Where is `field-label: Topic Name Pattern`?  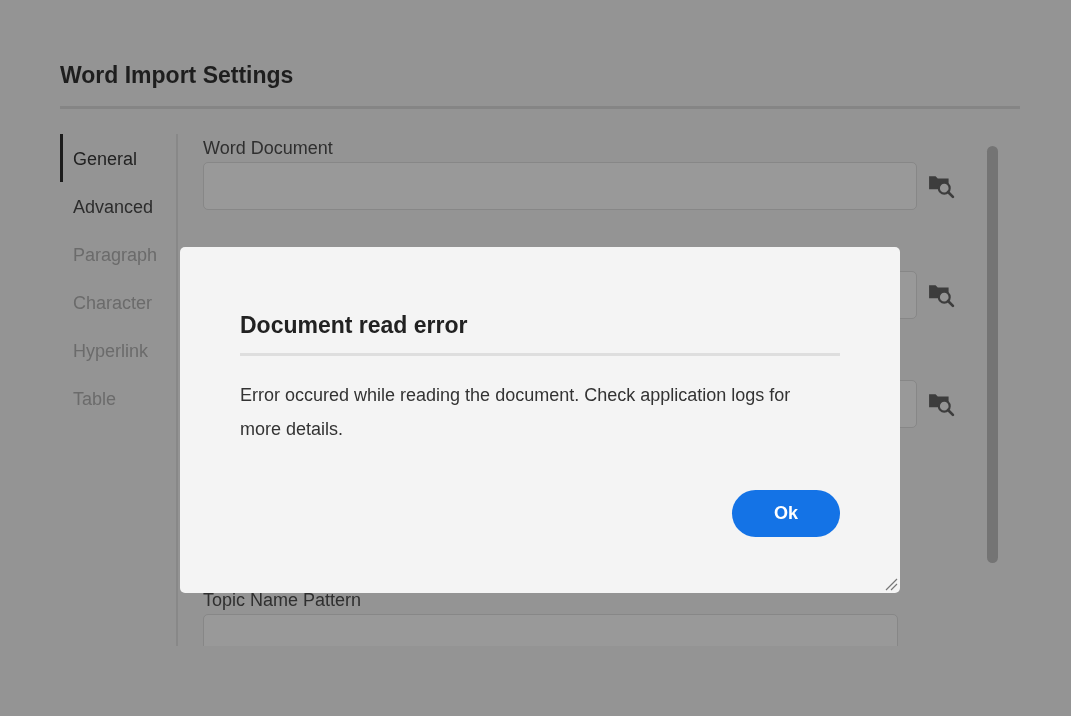 field-label: Topic Name Pattern is located at coordinates (283, 600).